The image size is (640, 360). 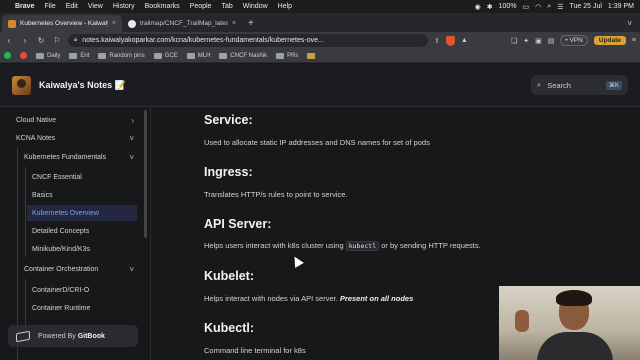 I want to click on bookmark-folder-ent: Ent, so click(x=79, y=55).